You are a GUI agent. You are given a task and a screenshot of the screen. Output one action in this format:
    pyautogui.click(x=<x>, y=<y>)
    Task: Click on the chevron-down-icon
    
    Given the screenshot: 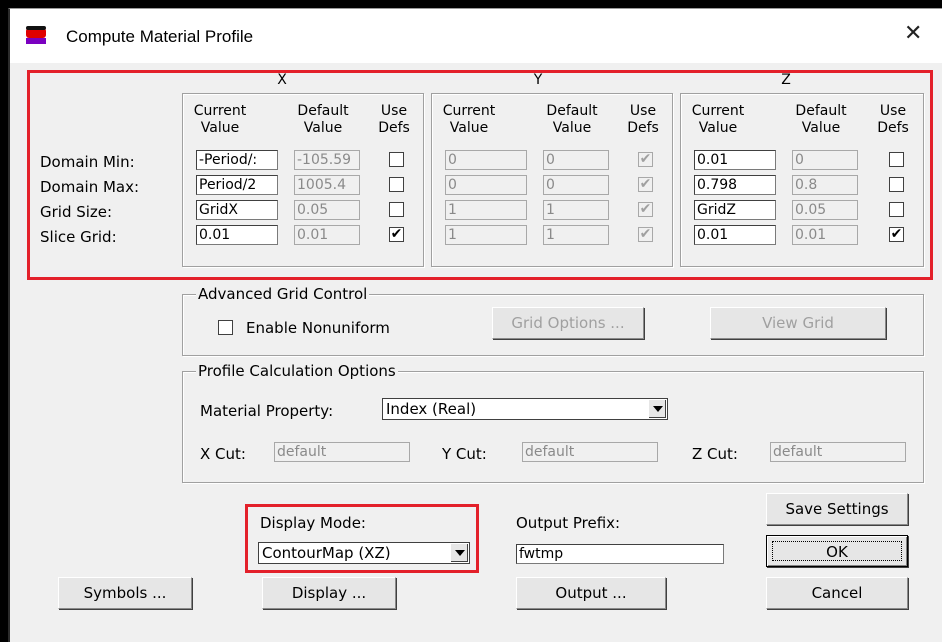 What is the action you would take?
    pyautogui.click(x=657, y=409)
    